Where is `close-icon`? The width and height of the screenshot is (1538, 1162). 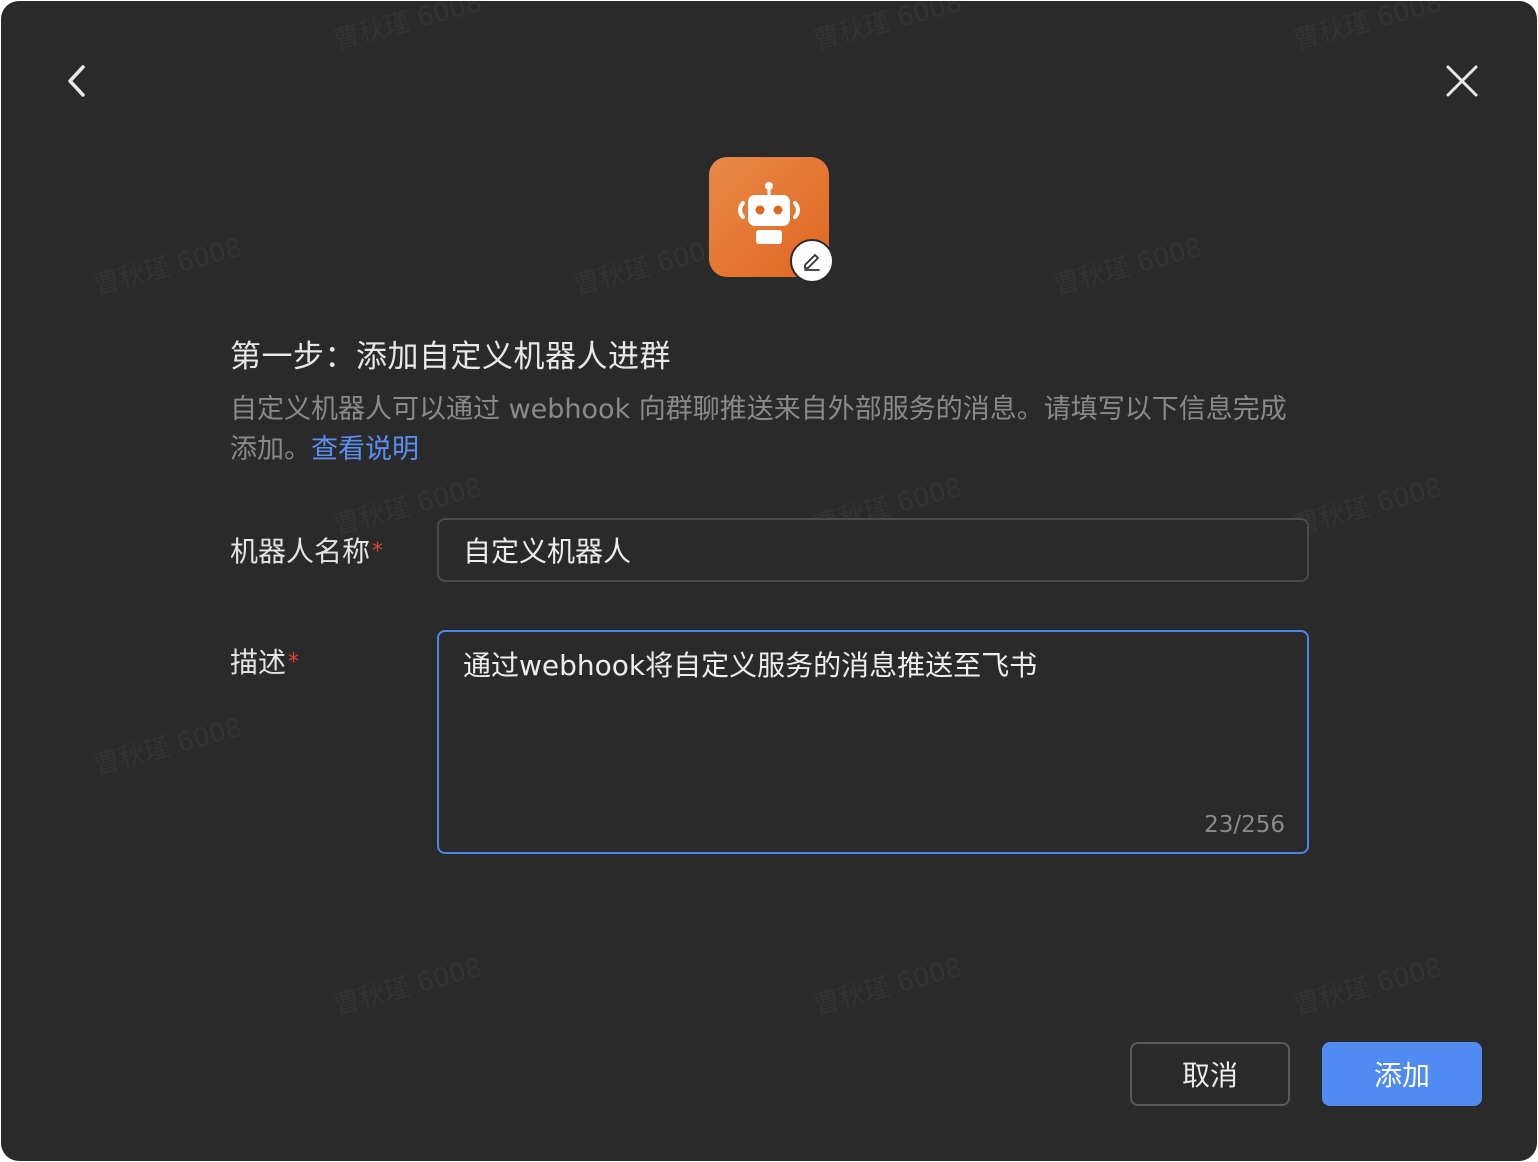 close-icon is located at coordinates (1462, 81).